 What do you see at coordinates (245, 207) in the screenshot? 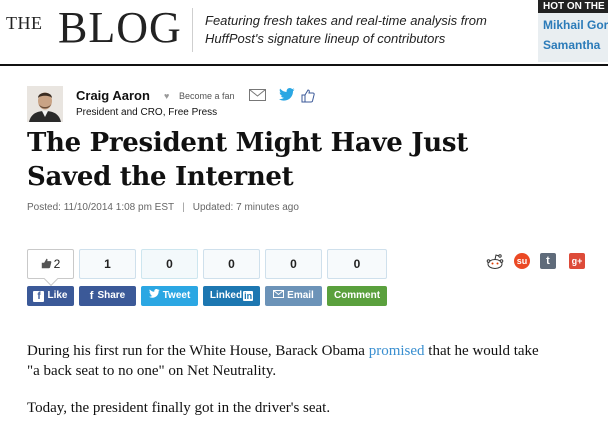
I see `updated-date: Updated: 7 minutes ago` at bounding box center [245, 207].